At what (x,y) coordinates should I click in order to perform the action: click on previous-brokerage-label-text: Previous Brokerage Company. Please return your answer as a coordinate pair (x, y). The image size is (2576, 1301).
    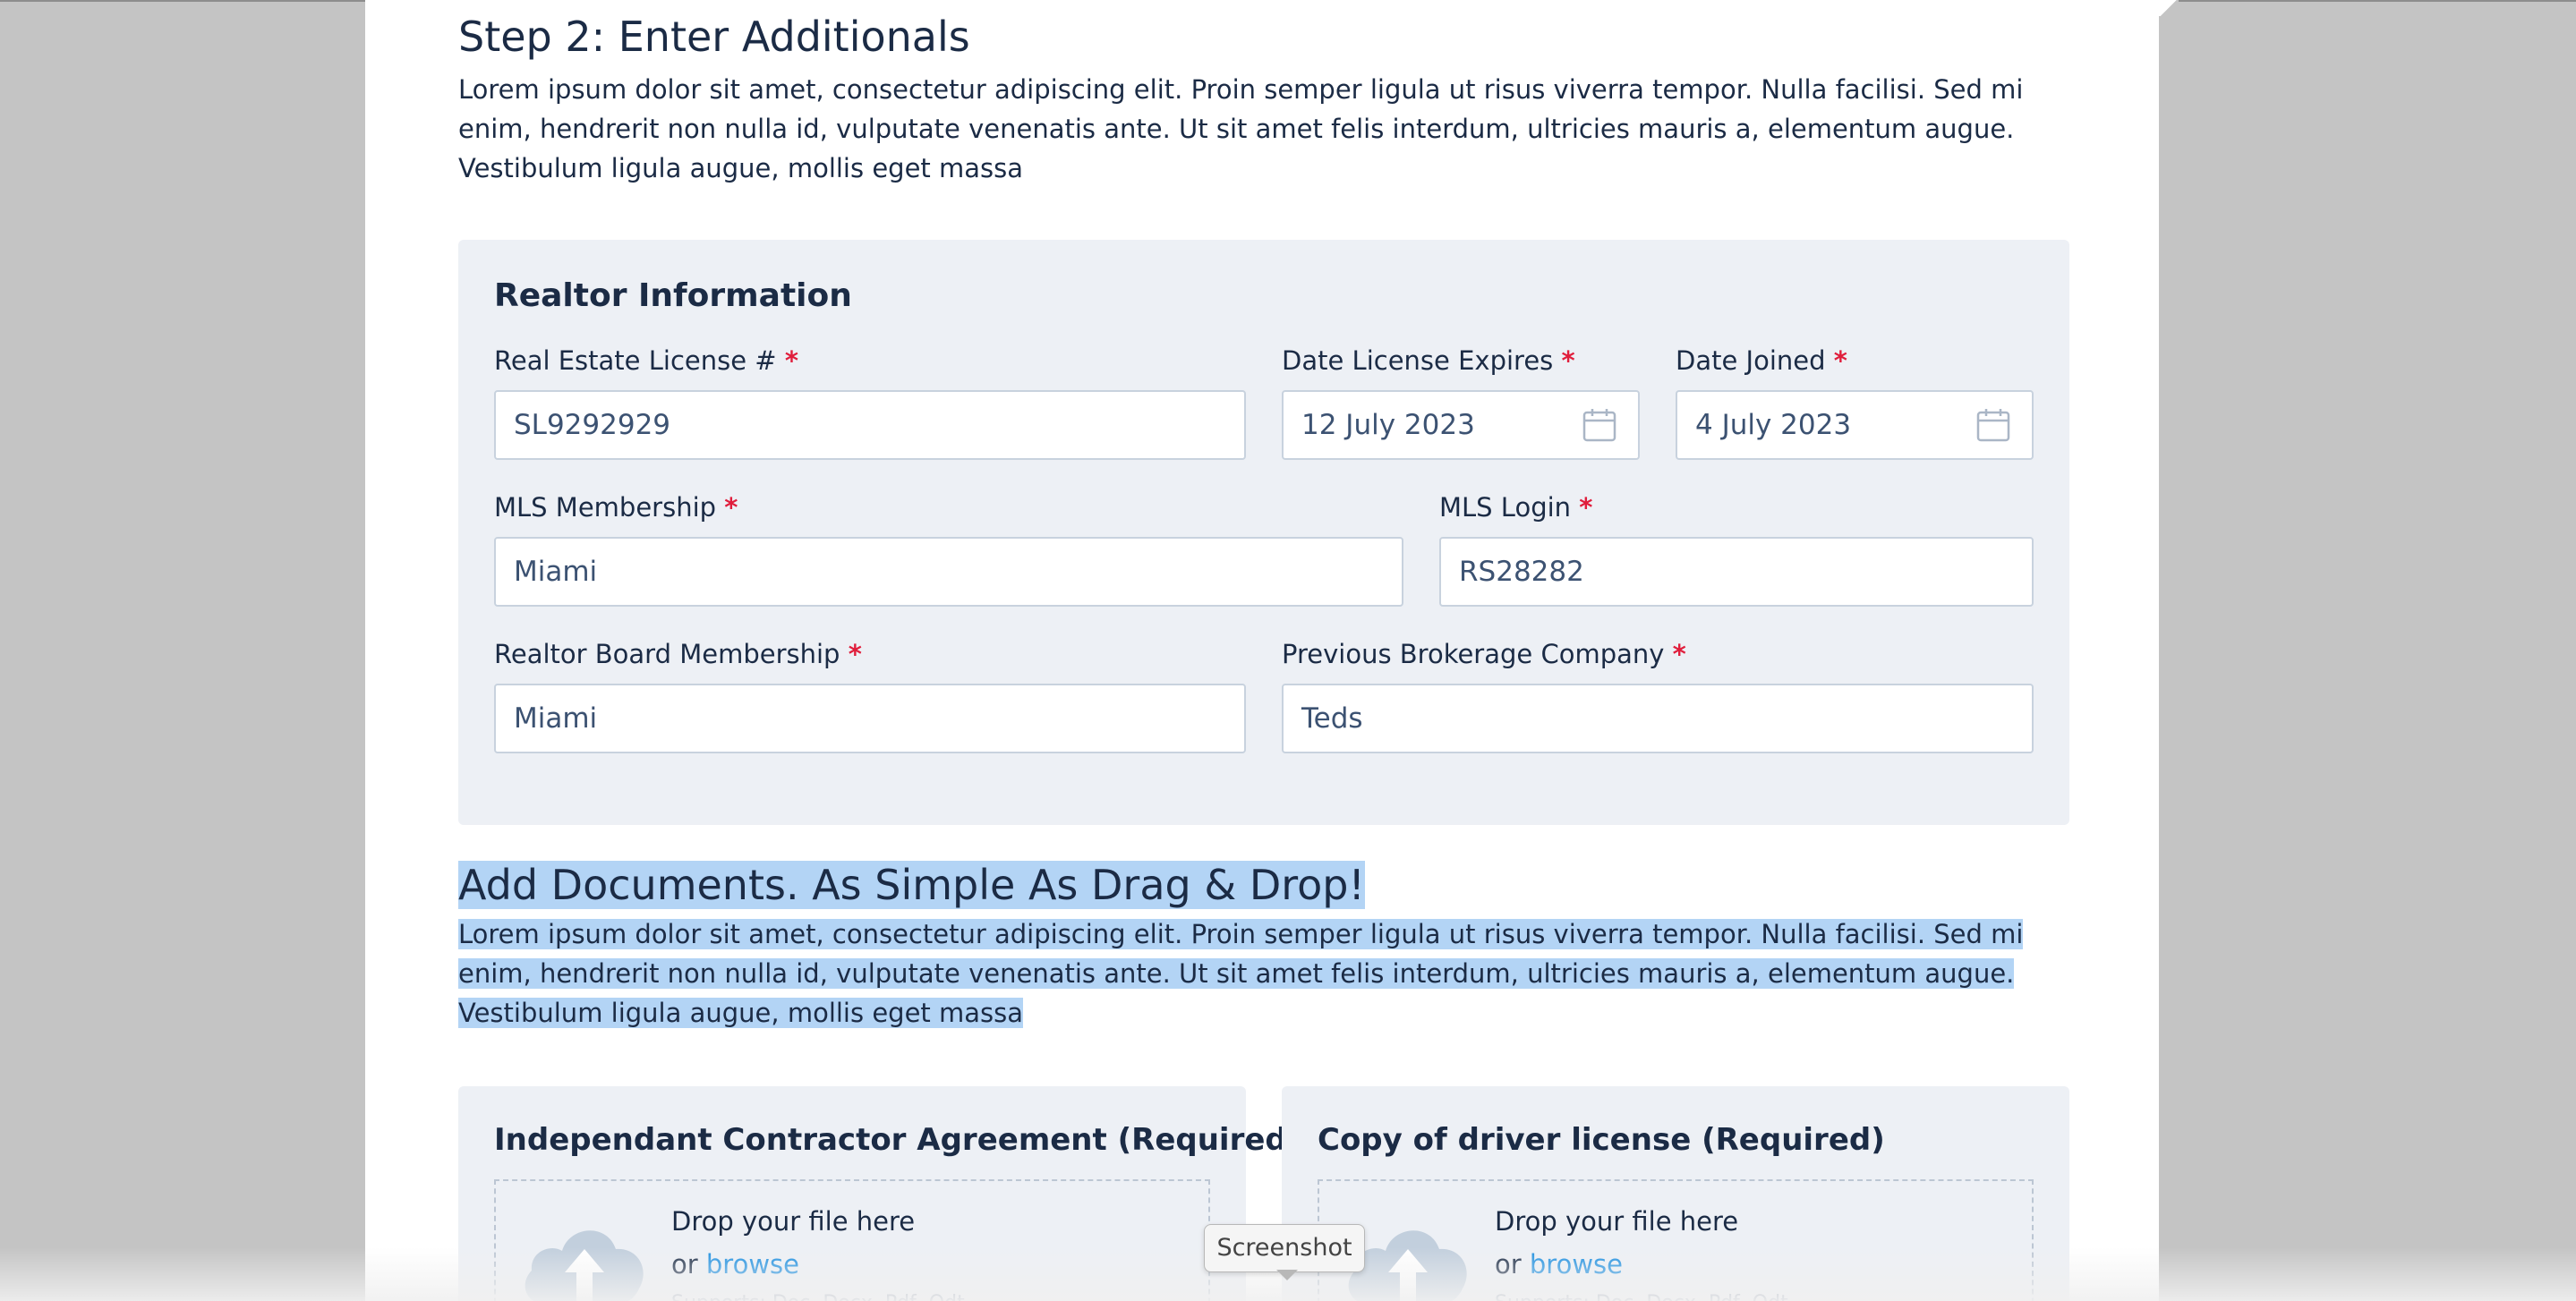
    Looking at the image, I should click on (1473, 654).